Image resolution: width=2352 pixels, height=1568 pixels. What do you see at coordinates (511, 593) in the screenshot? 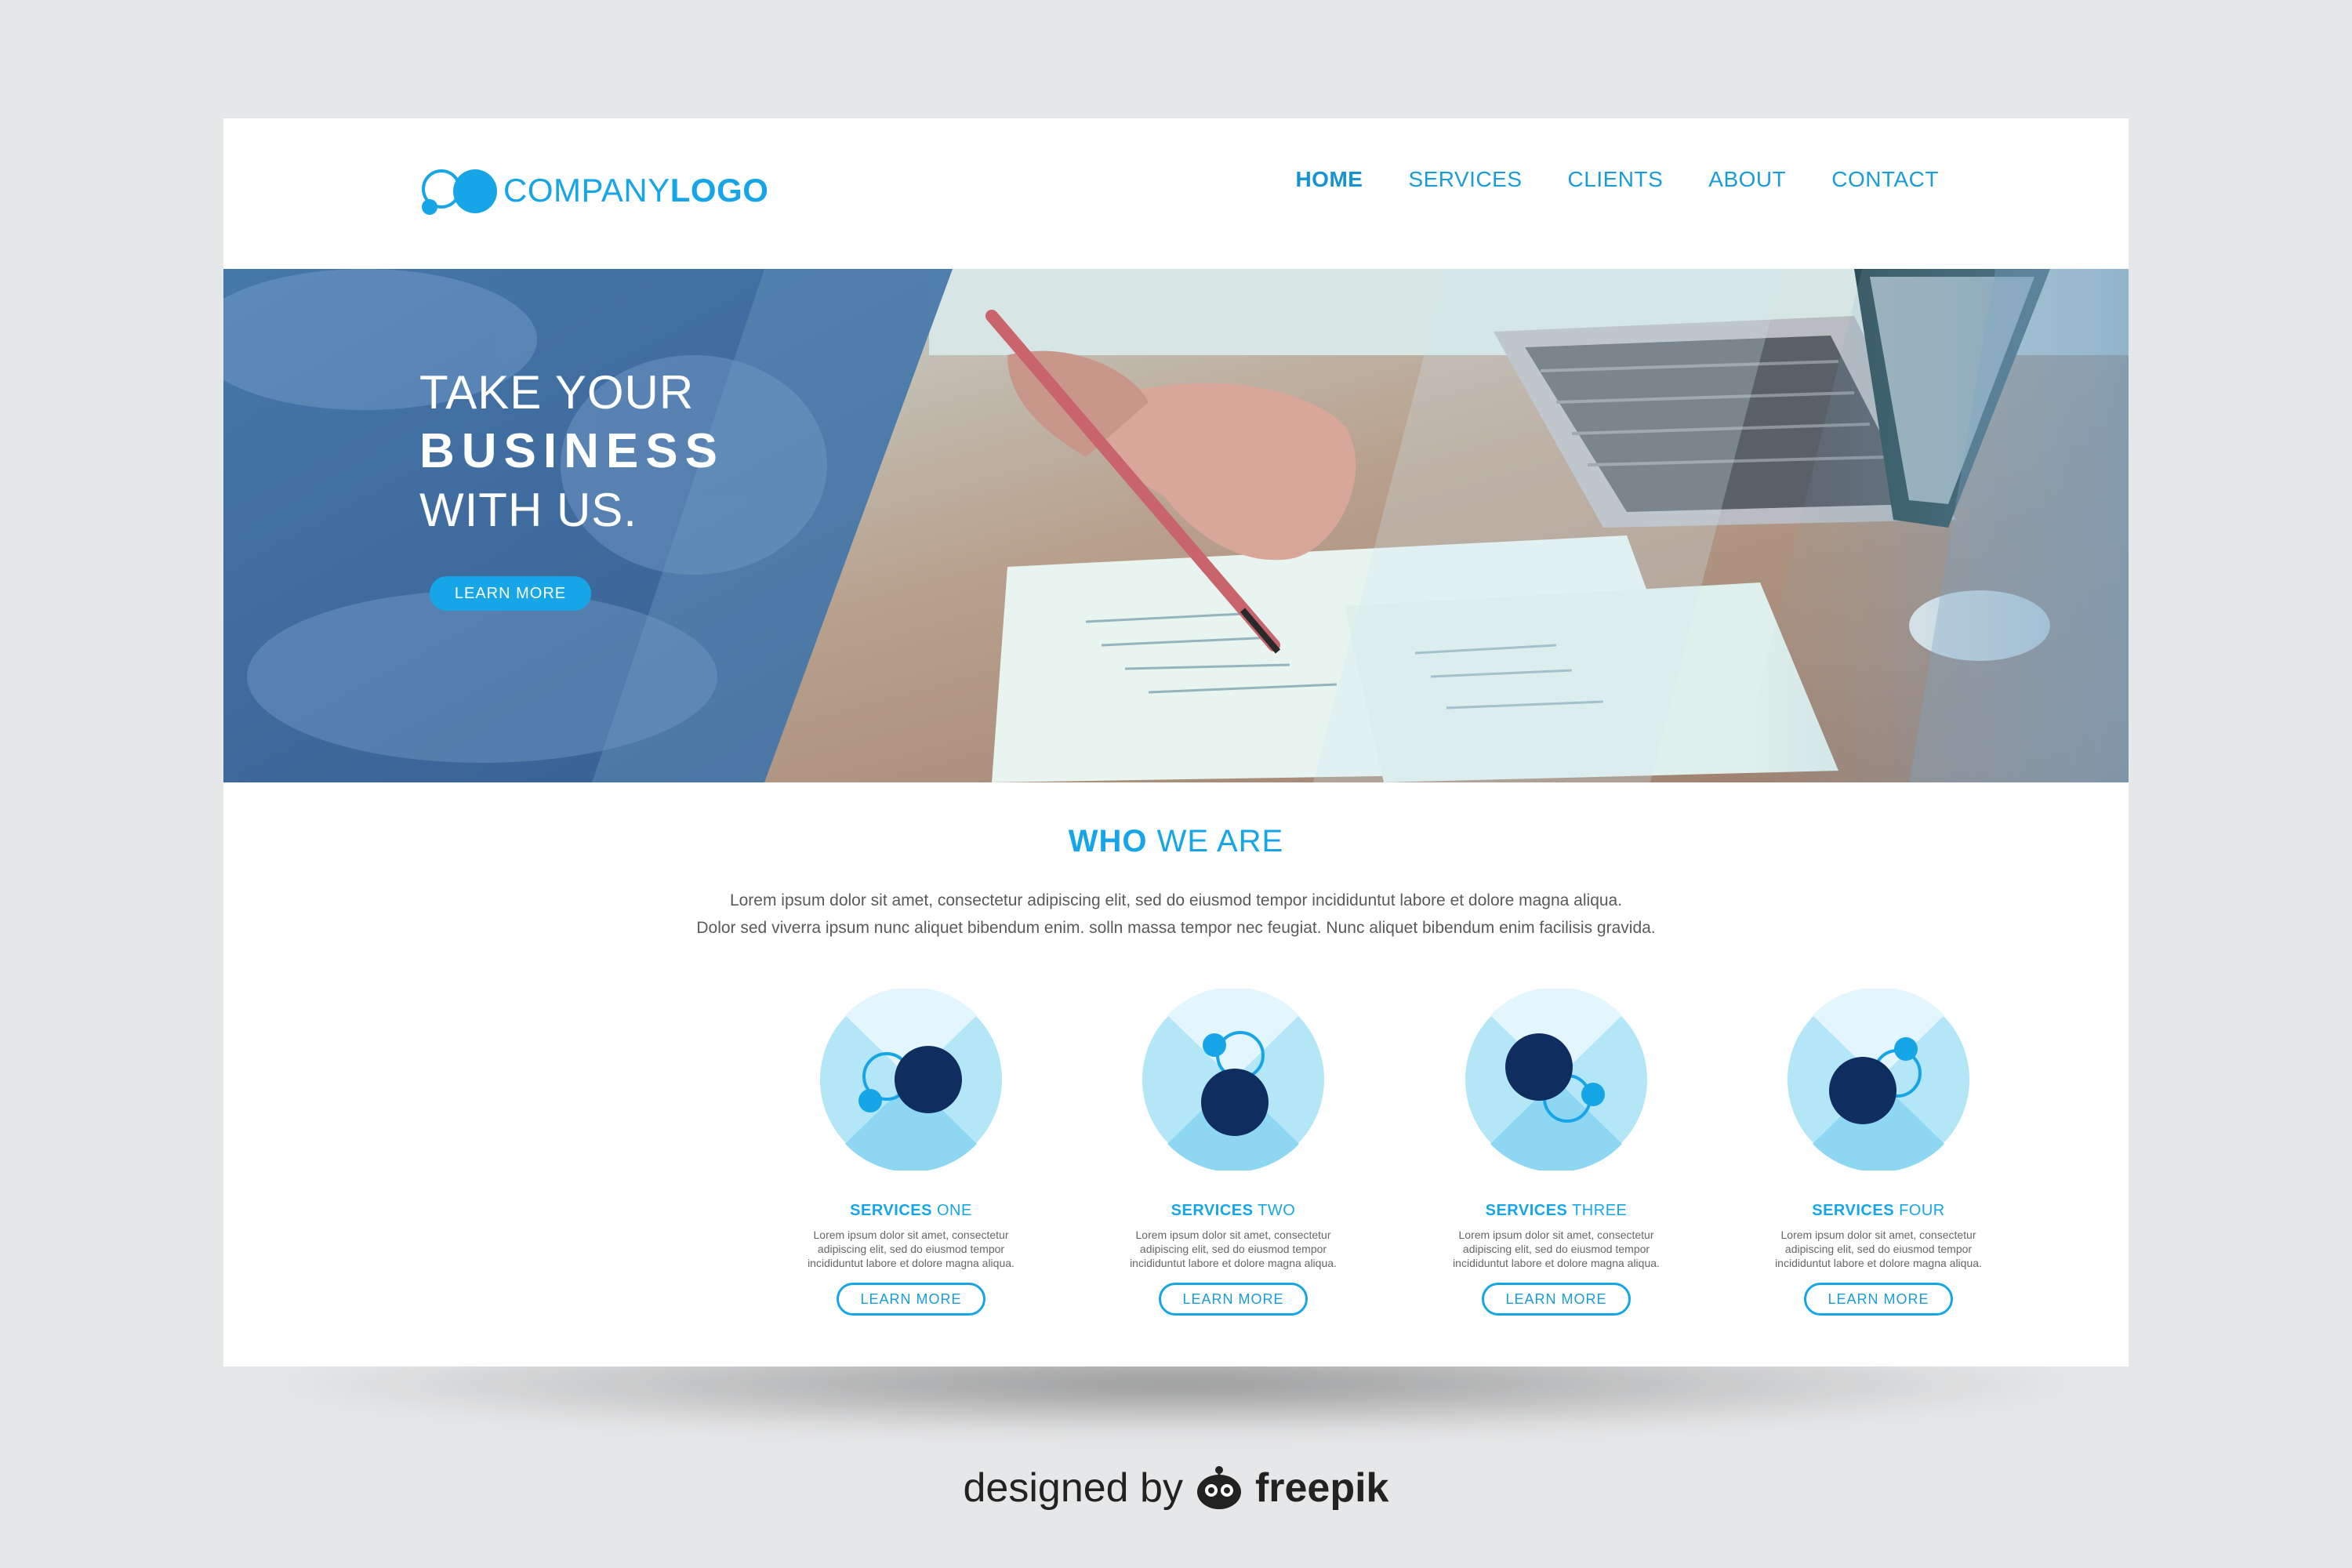
I see `hero-learn-more-button: LEARN MORE` at bounding box center [511, 593].